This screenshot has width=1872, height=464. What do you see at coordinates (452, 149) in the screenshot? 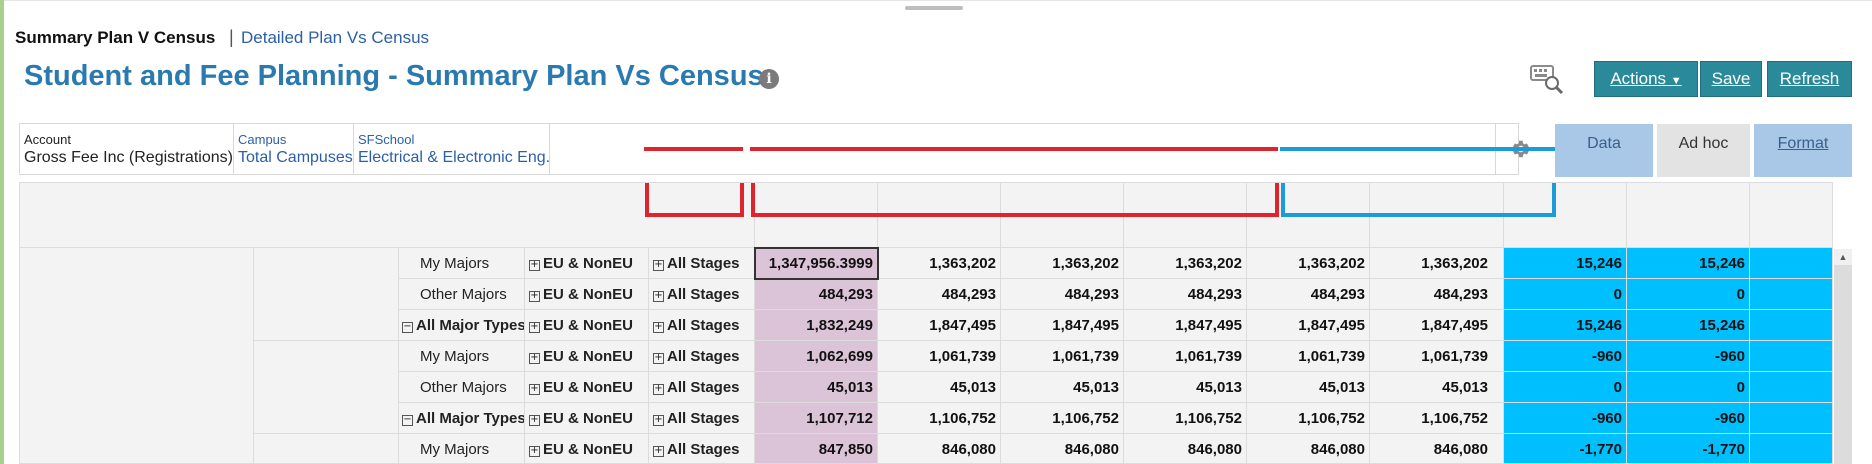
I see `pov-sfschool: SFSchool Electrical & Electronic Eng.` at bounding box center [452, 149].